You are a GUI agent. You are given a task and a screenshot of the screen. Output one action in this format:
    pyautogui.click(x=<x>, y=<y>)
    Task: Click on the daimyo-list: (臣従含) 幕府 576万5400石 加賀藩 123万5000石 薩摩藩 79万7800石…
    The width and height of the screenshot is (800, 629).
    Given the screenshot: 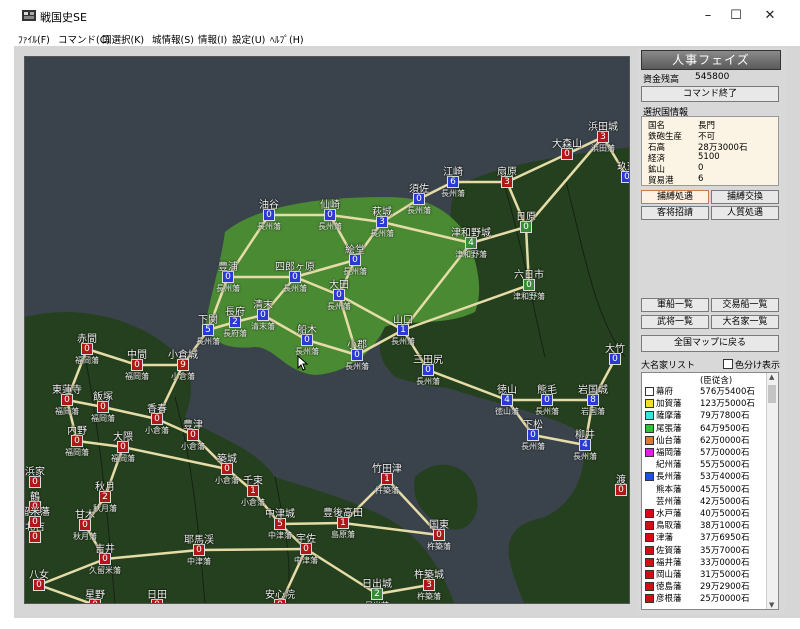 What is the action you would take?
    pyautogui.click(x=710, y=491)
    